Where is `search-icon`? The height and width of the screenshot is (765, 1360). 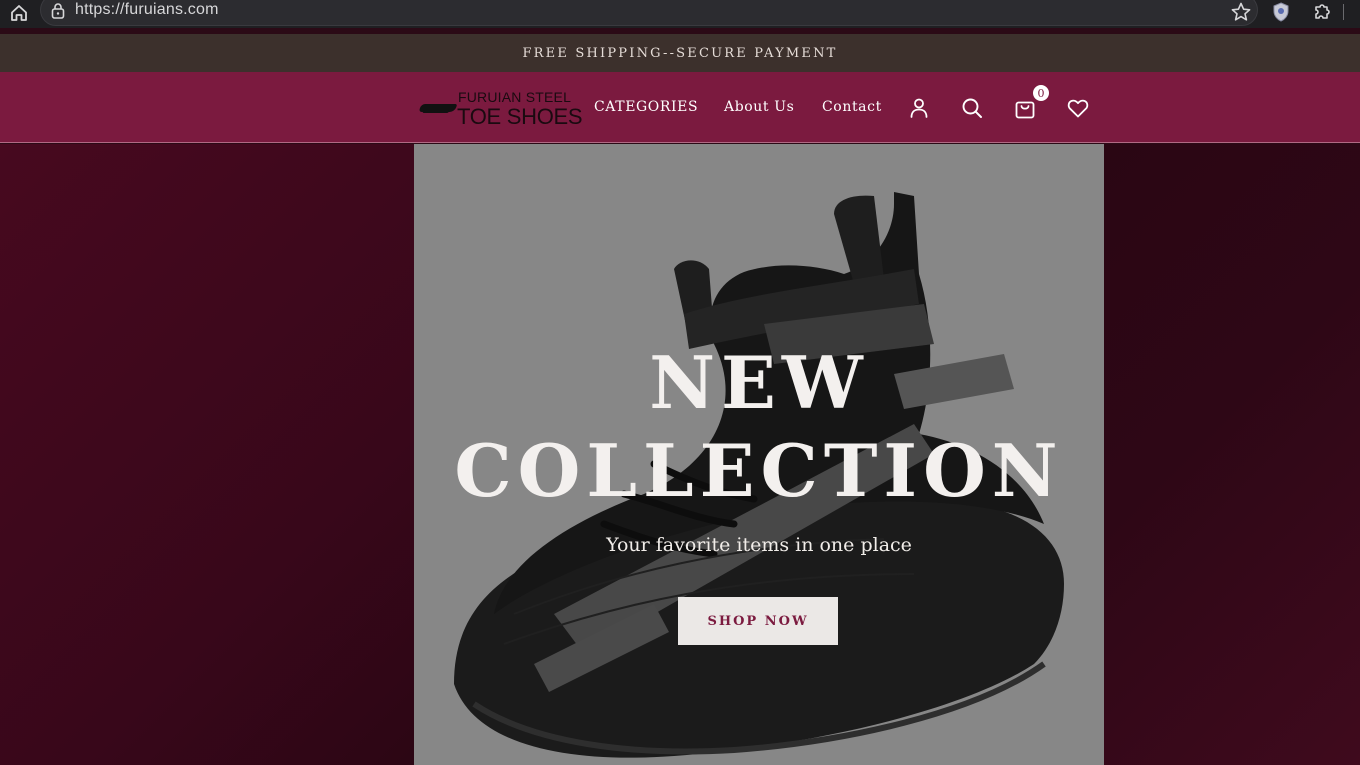
search-icon is located at coordinates (972, 108).